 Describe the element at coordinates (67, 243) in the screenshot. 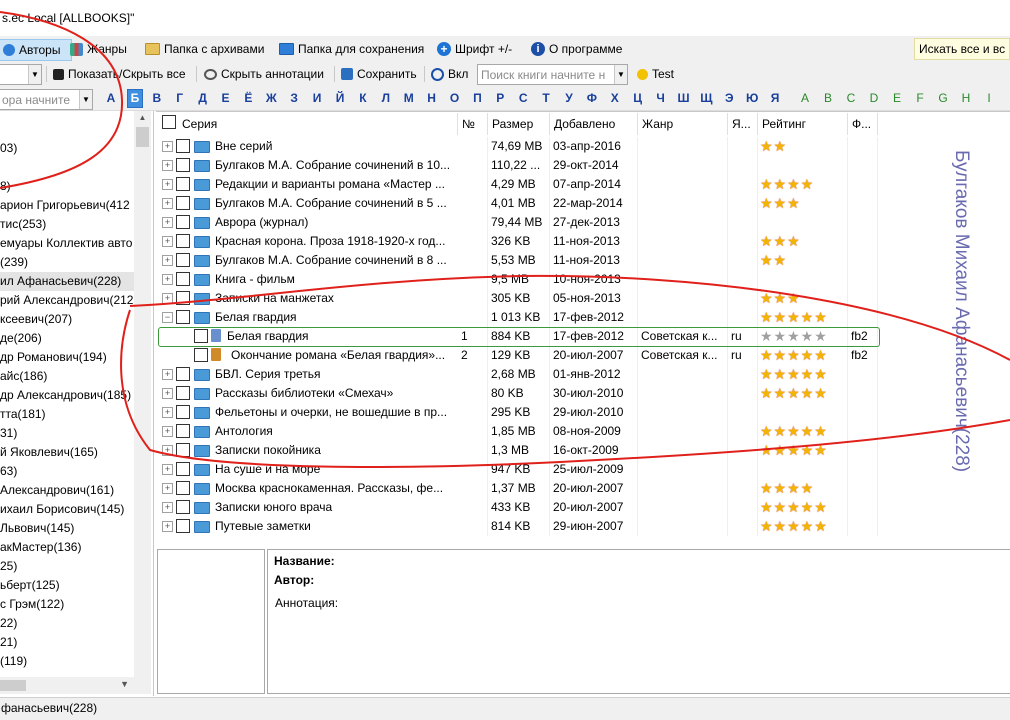

I see `author-list-item: емуары Коллектив авто` at that location.